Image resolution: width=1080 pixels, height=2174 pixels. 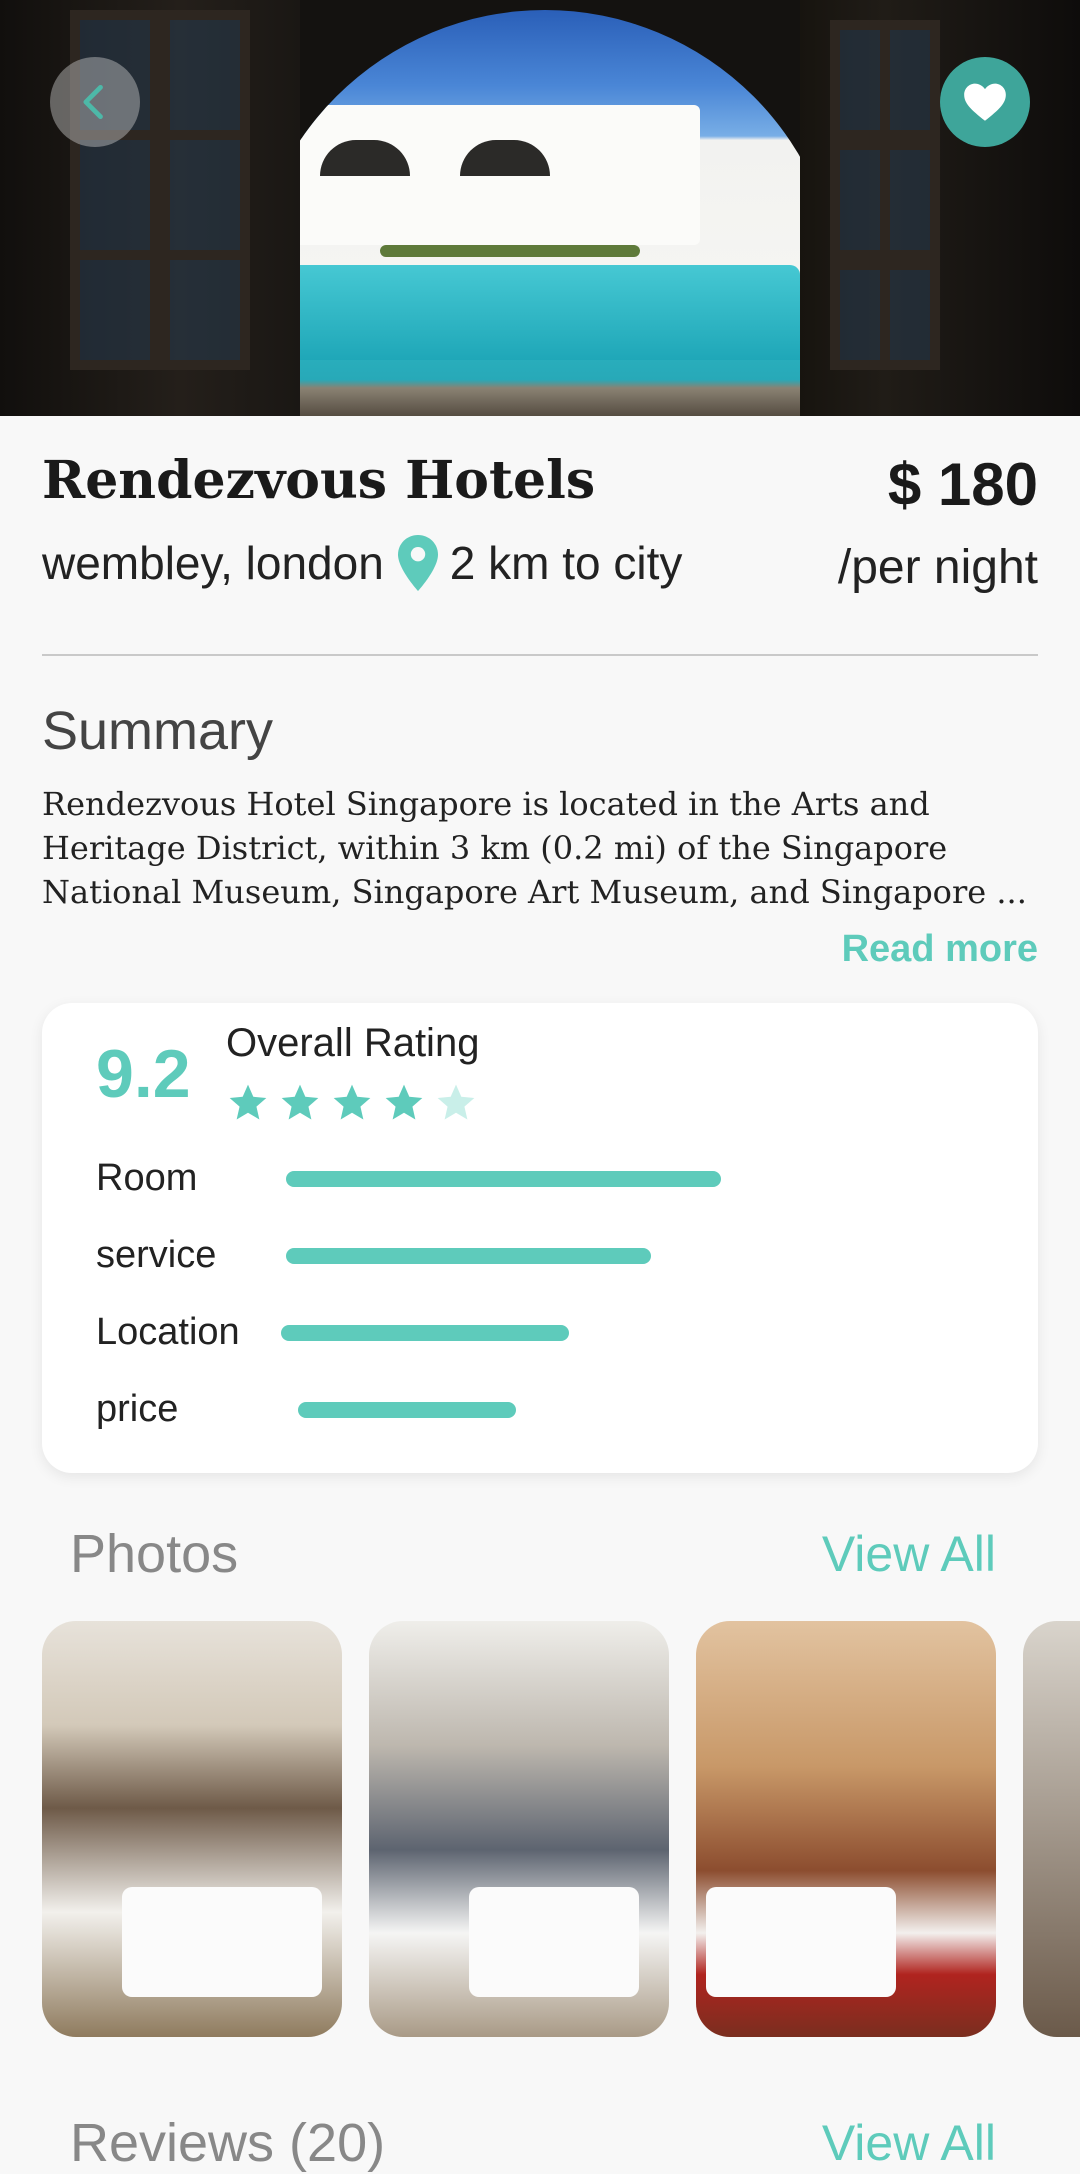 I want to click on rating-bar-service, so click(x=468, y=1256).